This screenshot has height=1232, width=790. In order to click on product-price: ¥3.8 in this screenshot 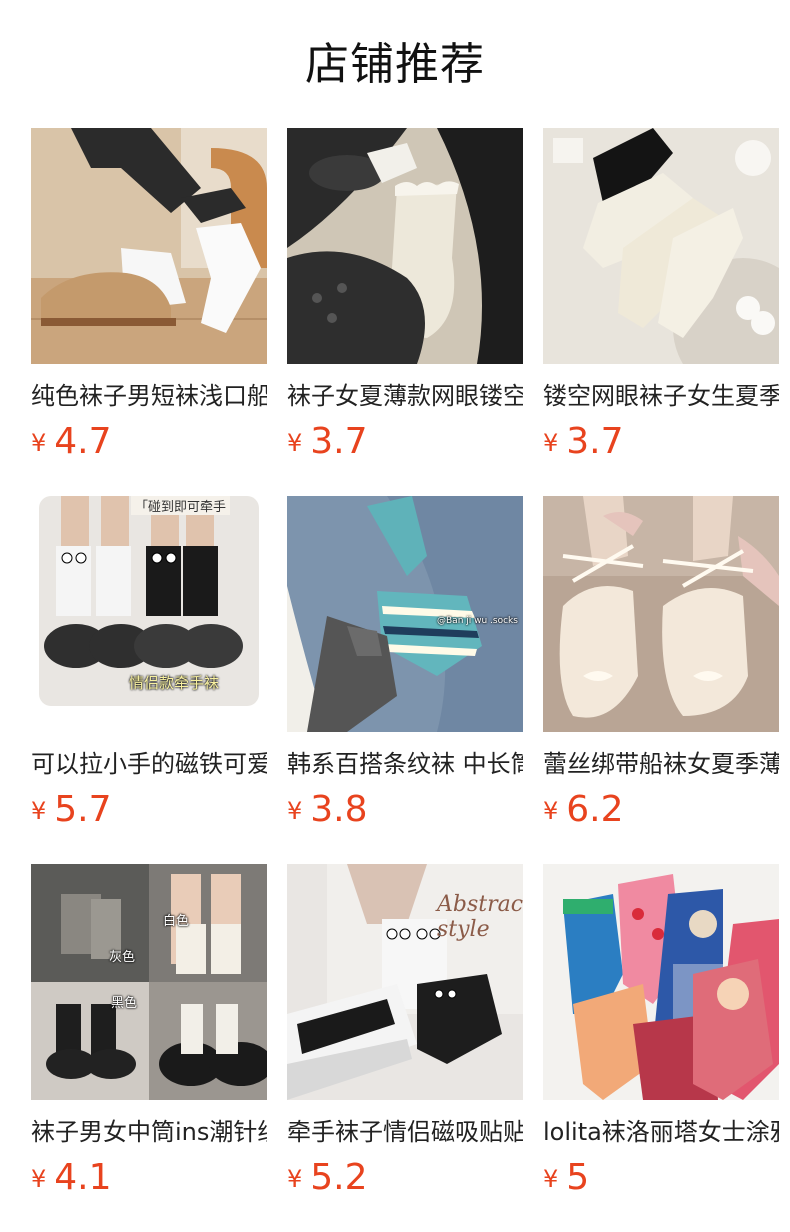, I will do `click(405, 810)`.